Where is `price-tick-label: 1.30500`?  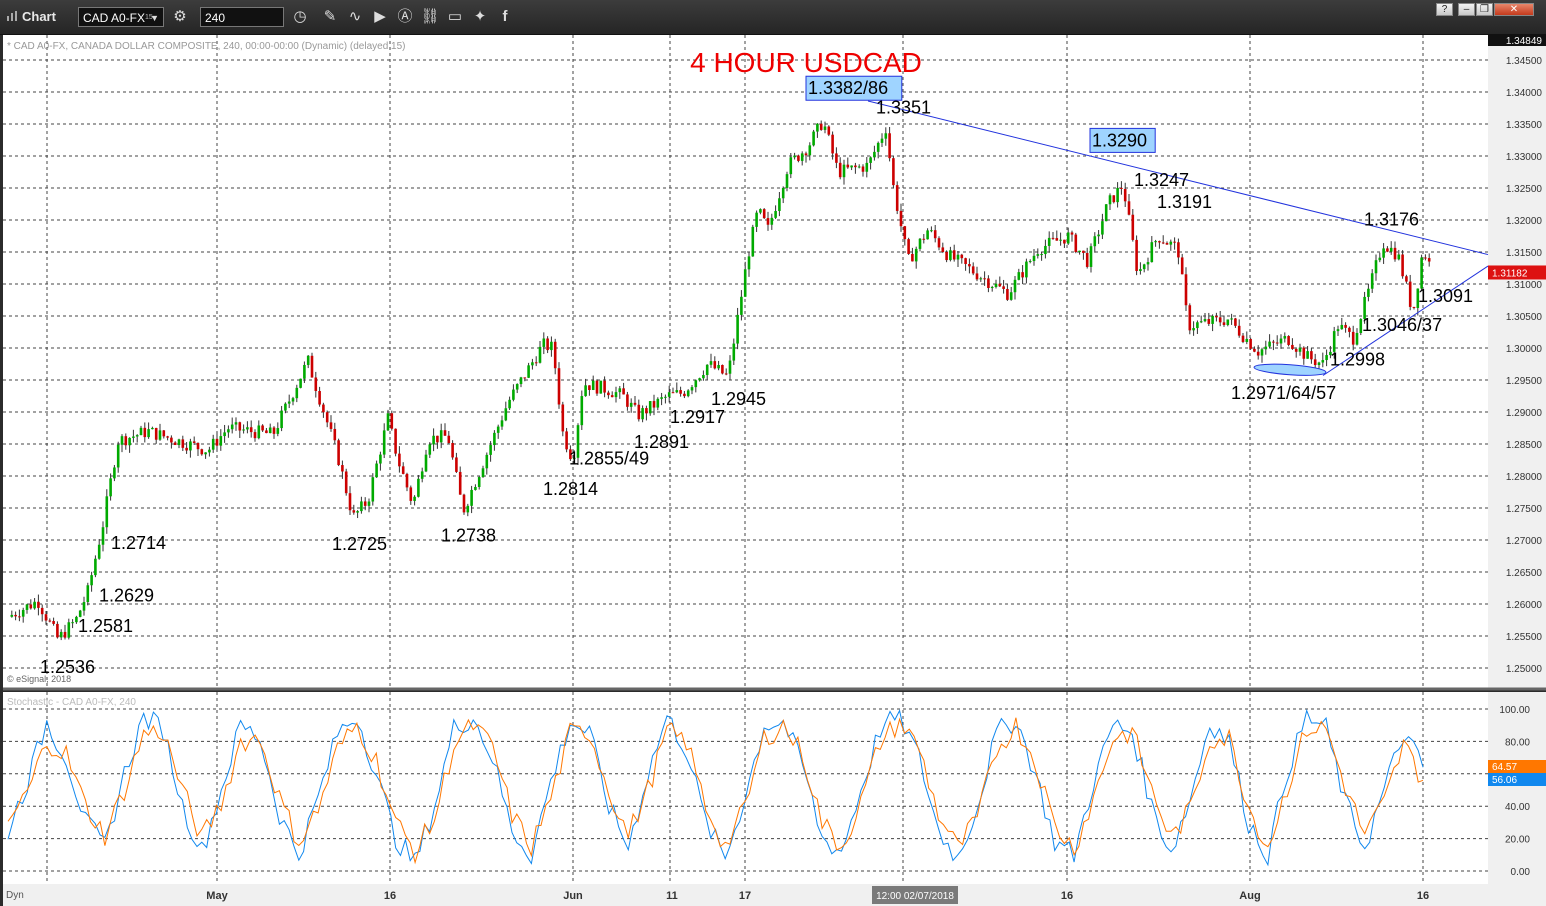
price-tick-label: 1.30500 is located at coordinates (1524, 317).